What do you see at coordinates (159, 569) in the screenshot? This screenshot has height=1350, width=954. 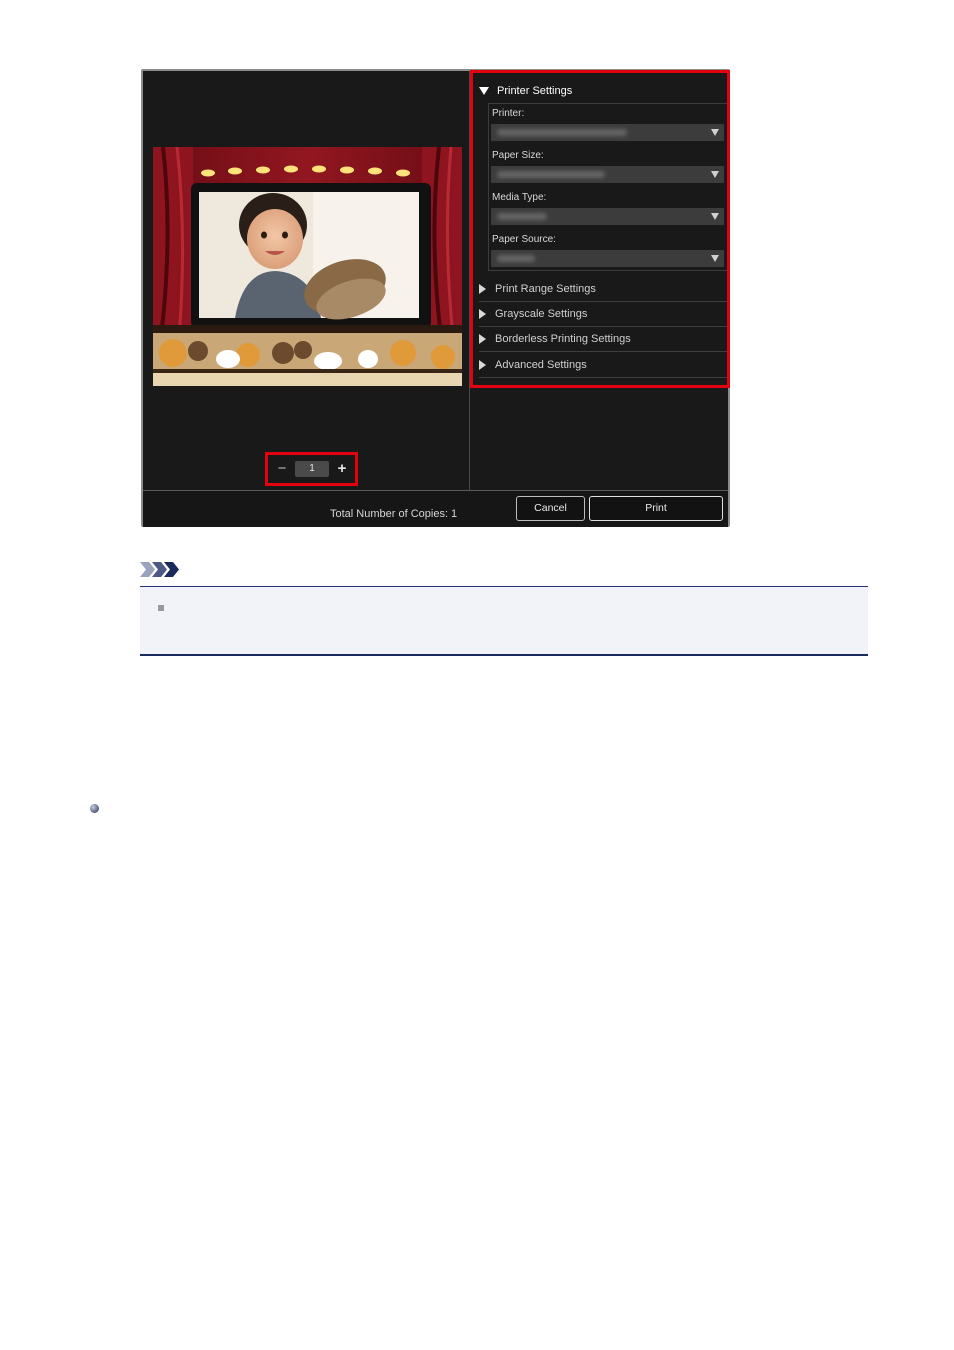 I see `note-chevrons-icon` at bounding box center [159, 569].